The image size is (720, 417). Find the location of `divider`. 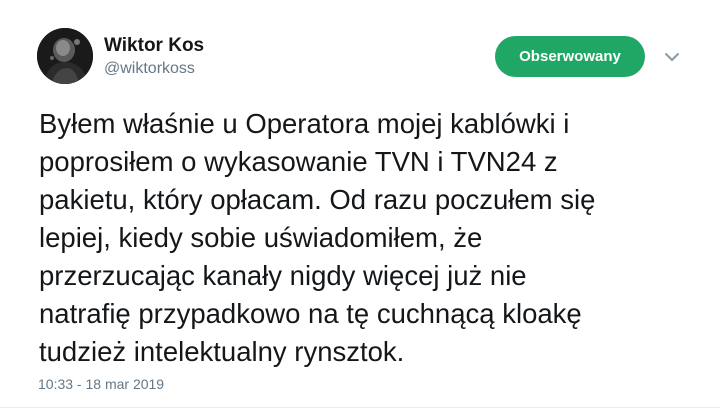

divider is located at coordinates (360, 407).